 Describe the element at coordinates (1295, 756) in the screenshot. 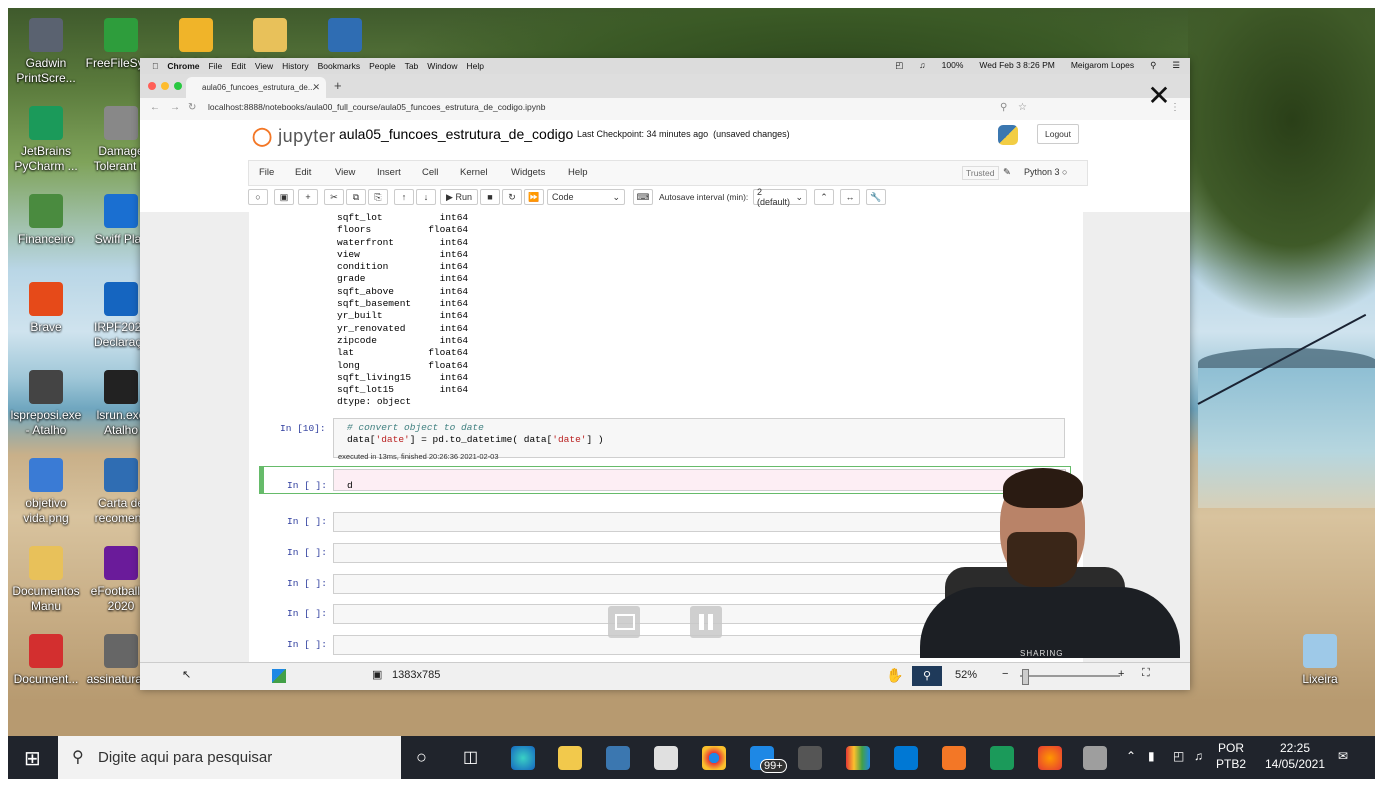

I see `clock: 22:25 14/05/2021` at that location.